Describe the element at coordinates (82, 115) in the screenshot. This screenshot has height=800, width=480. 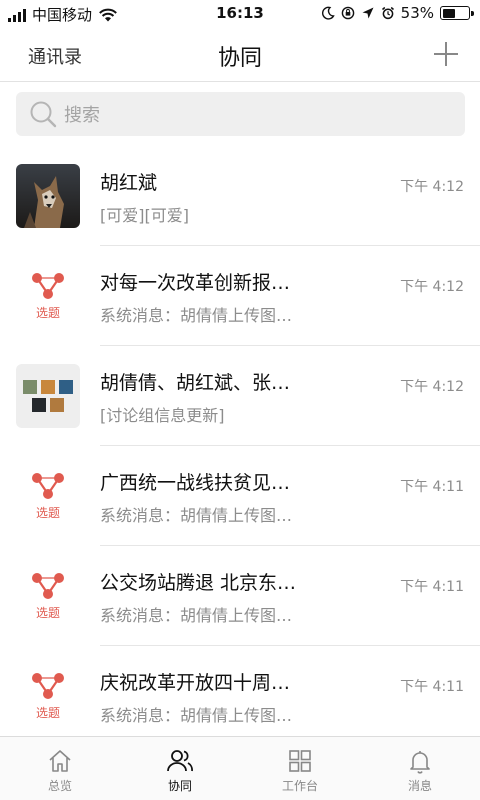
I see `search-placeholder: 搜索` at that location.